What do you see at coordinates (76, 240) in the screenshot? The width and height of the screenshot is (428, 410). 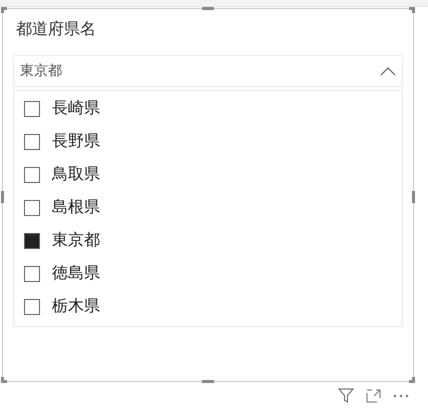 I see `option-label: 東京都` at bounding box center [76, 240].